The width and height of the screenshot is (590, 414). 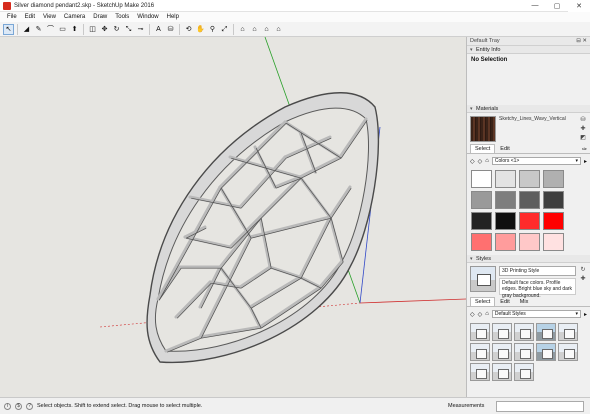 What do you see at coordinates (528, 50) in the screenshot?
I see `entity-info-header: ▾ Entity Info` at bounding box center [528, 50].